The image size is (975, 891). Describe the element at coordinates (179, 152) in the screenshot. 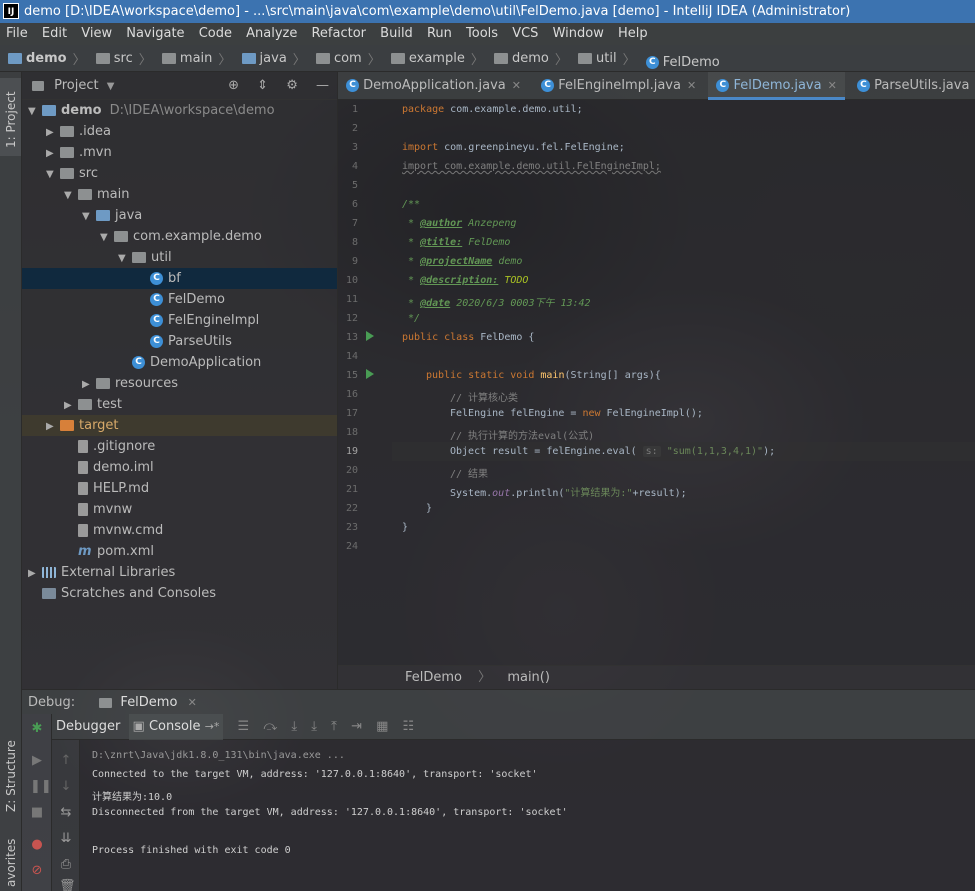

I see `tree-item: ▶ .mvn` at that location.